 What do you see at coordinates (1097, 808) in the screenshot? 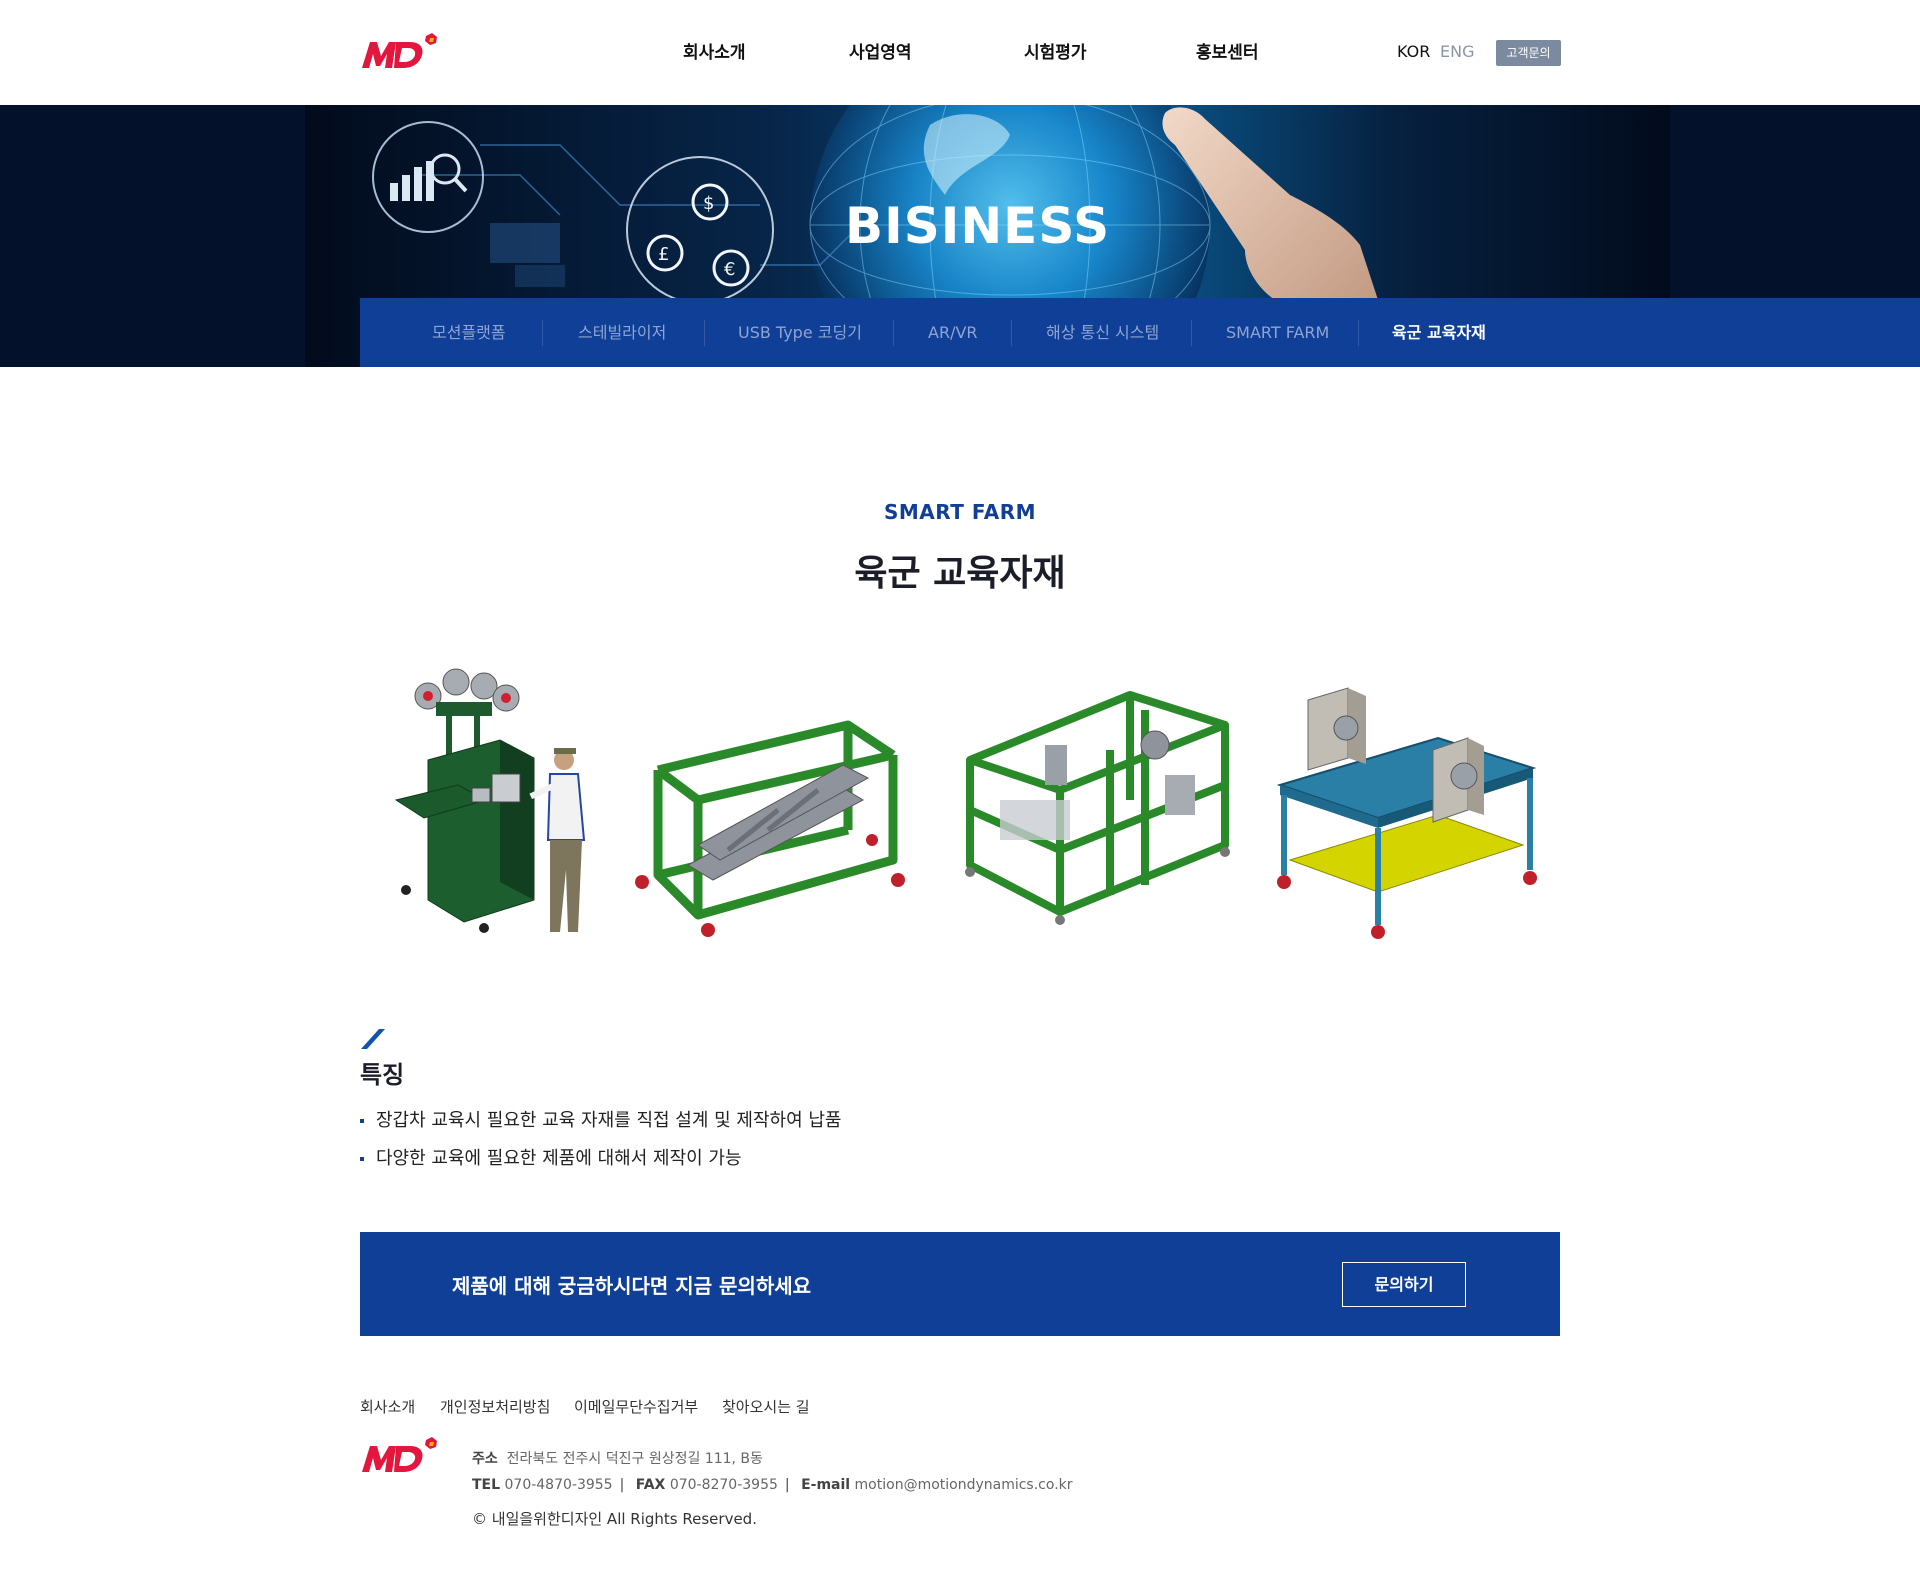
I see `product-image-enclosed-frame` at bounding box center [1097, 808].